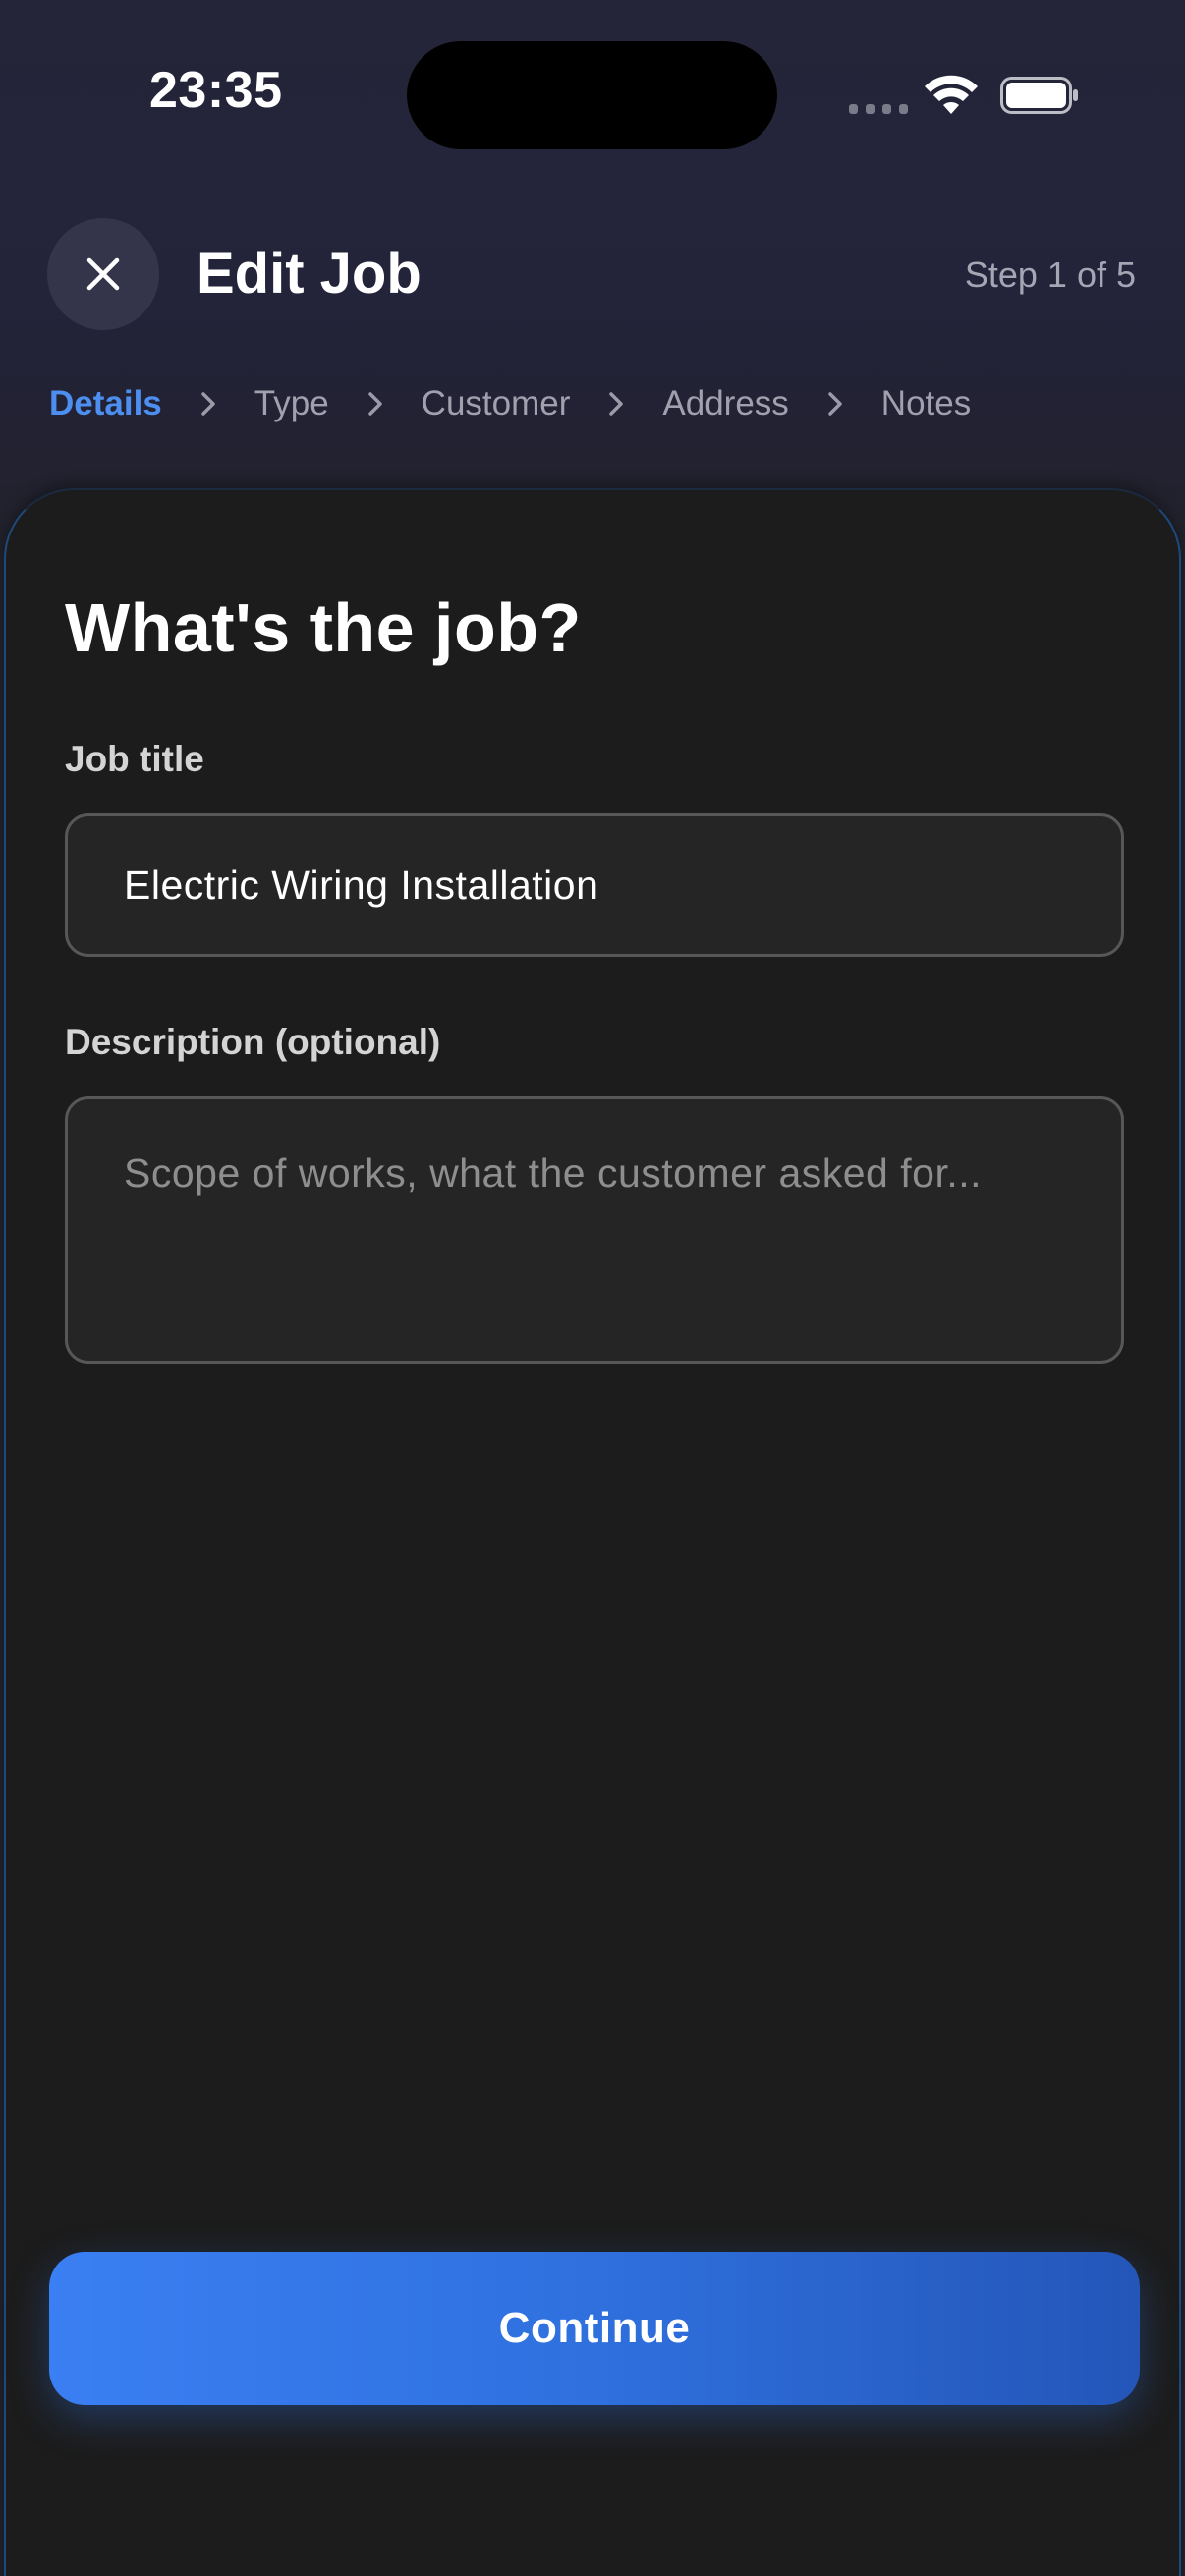 The width and height of the screenshot is (1185, 2576). I want to click on job-title-input, so click(594, 885).